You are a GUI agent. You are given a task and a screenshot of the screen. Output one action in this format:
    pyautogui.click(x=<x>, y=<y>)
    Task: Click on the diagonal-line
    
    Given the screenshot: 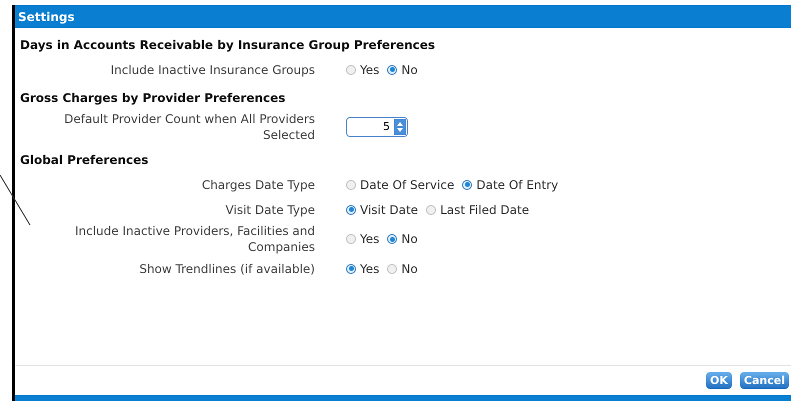 What is the action you would take?
    pyautogui.click(x=16, y=201)
    